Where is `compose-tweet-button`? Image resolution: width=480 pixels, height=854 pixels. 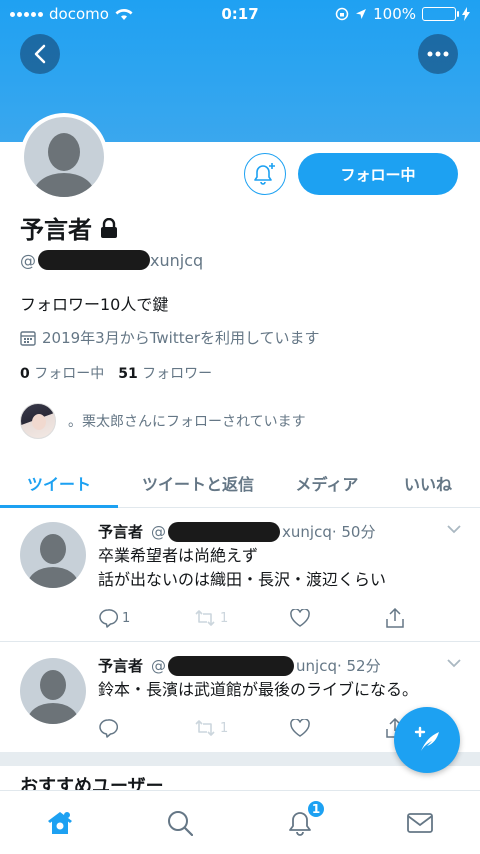
compose-tweet-button is located at coordinates (427, 740).